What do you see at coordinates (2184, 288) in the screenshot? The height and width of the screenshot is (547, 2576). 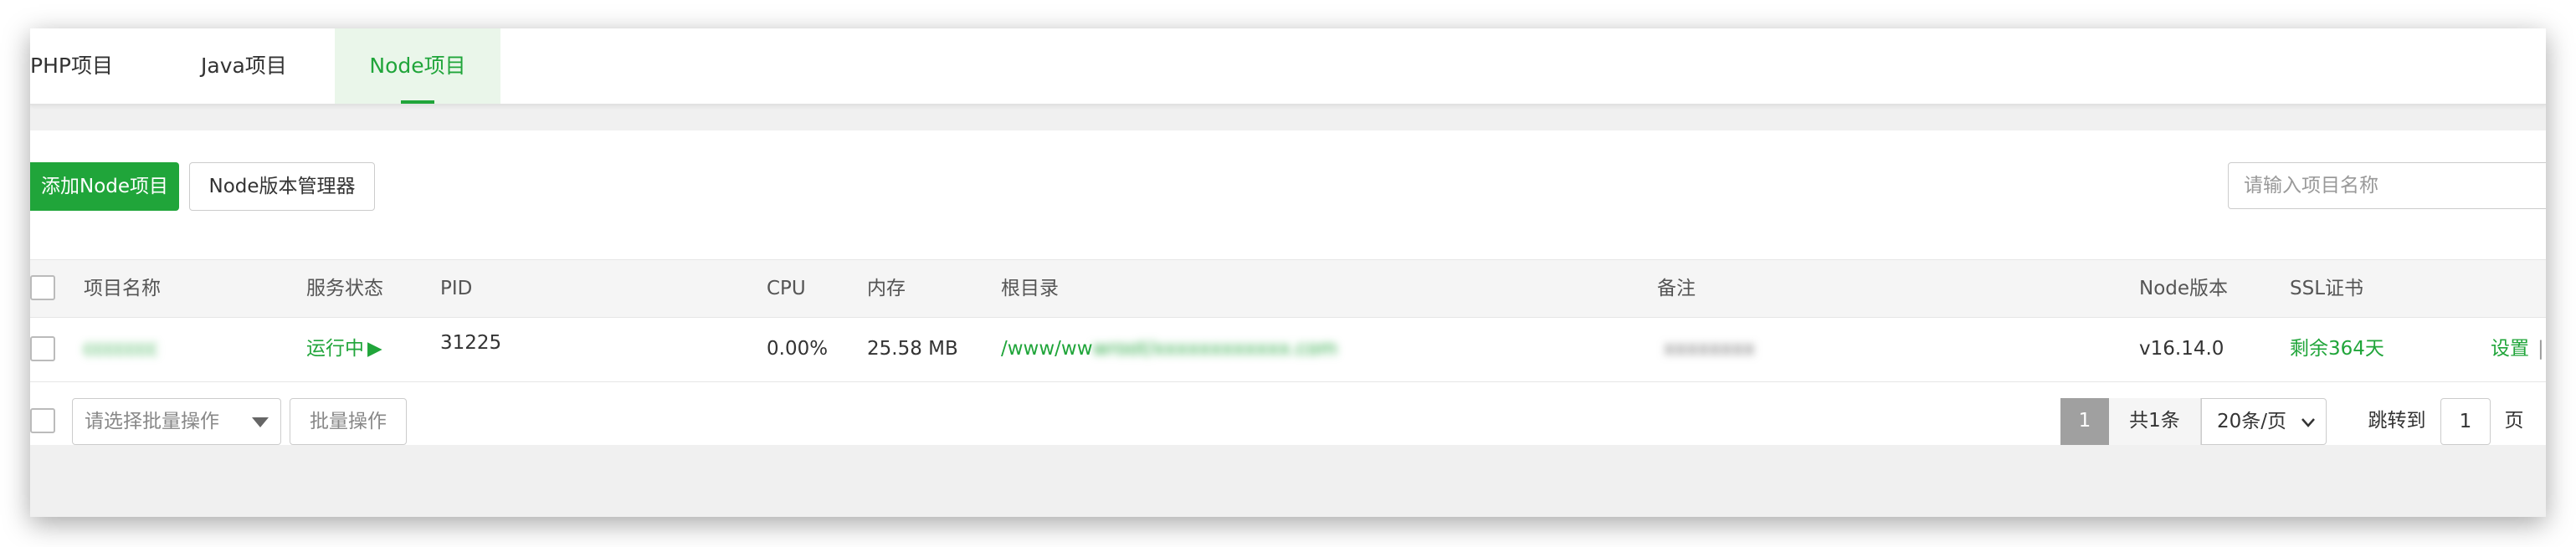 I see `header-node-version: Node版本` at bounding box center [2184, 288].